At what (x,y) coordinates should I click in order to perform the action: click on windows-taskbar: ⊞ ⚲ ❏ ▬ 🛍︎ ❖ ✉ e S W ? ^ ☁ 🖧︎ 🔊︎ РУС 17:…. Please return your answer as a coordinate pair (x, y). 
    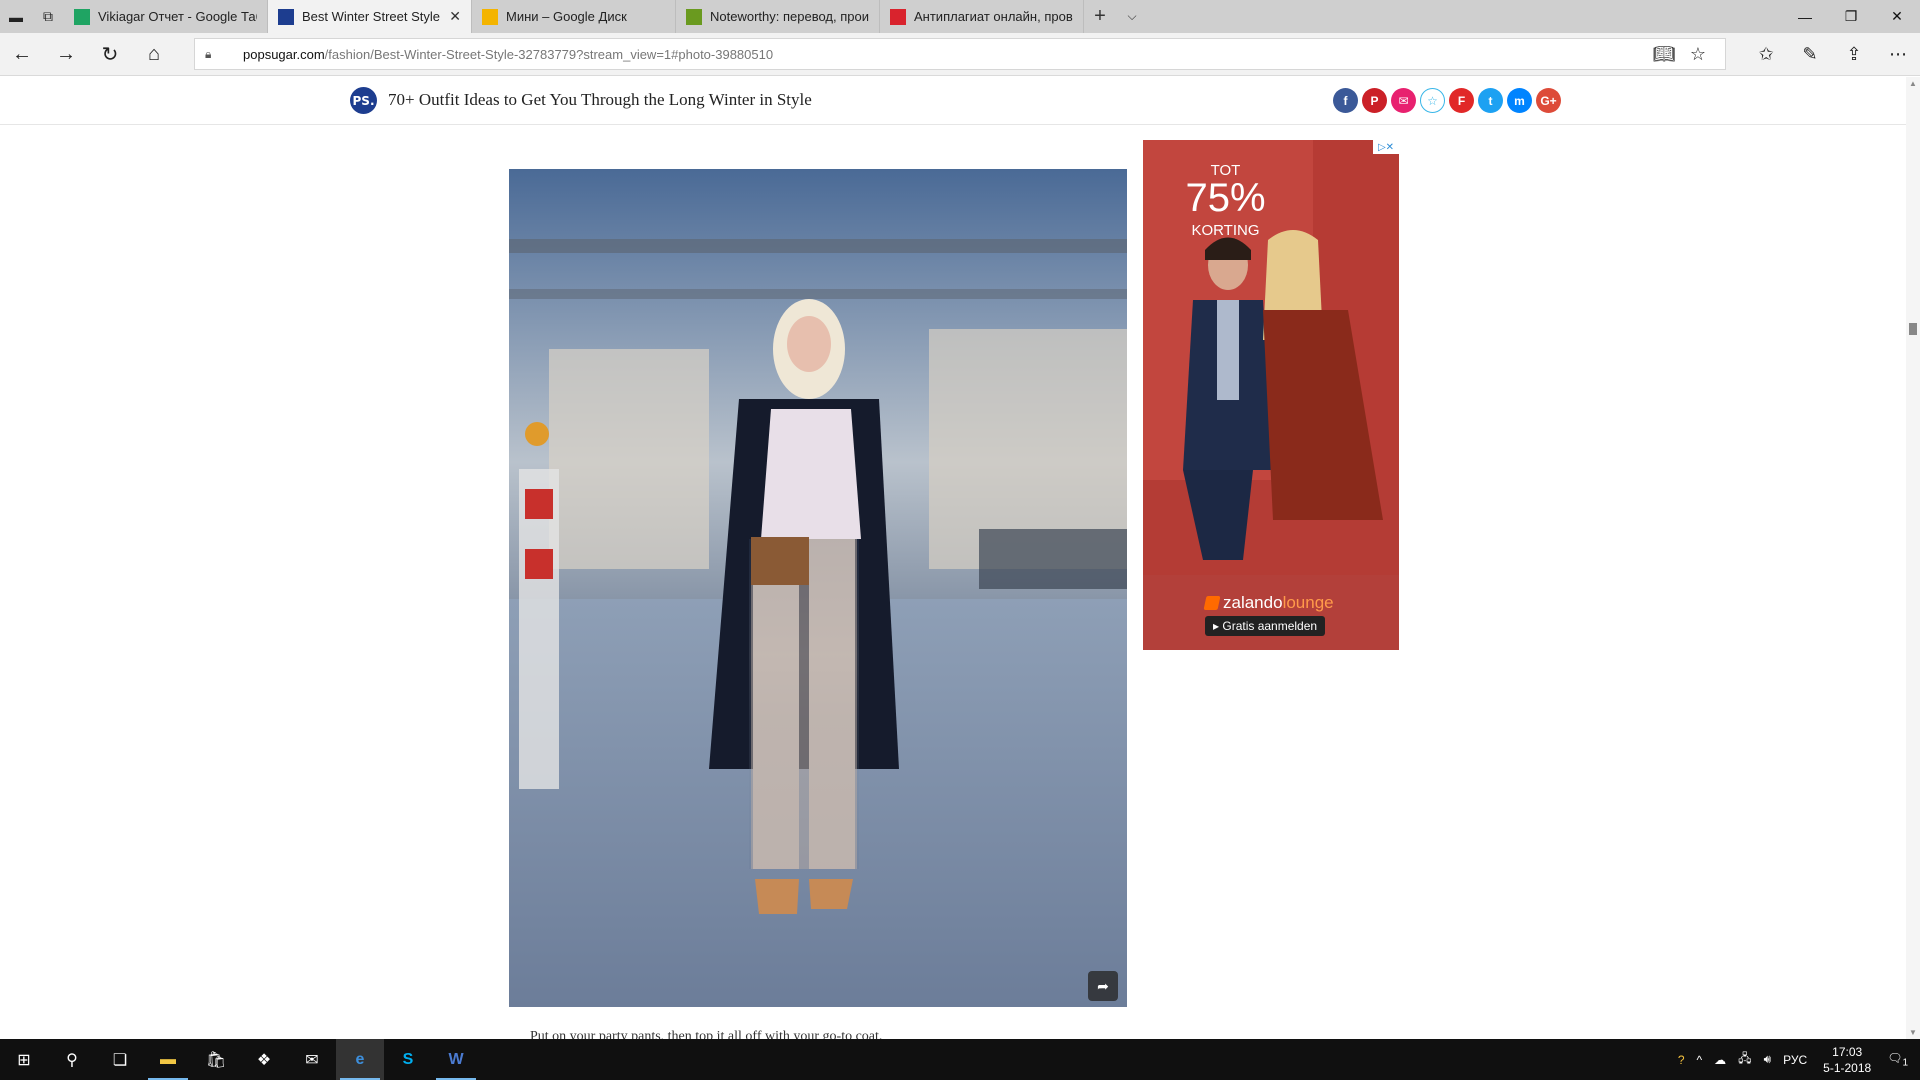
    Looking at the image, I should click on (960, 1059).